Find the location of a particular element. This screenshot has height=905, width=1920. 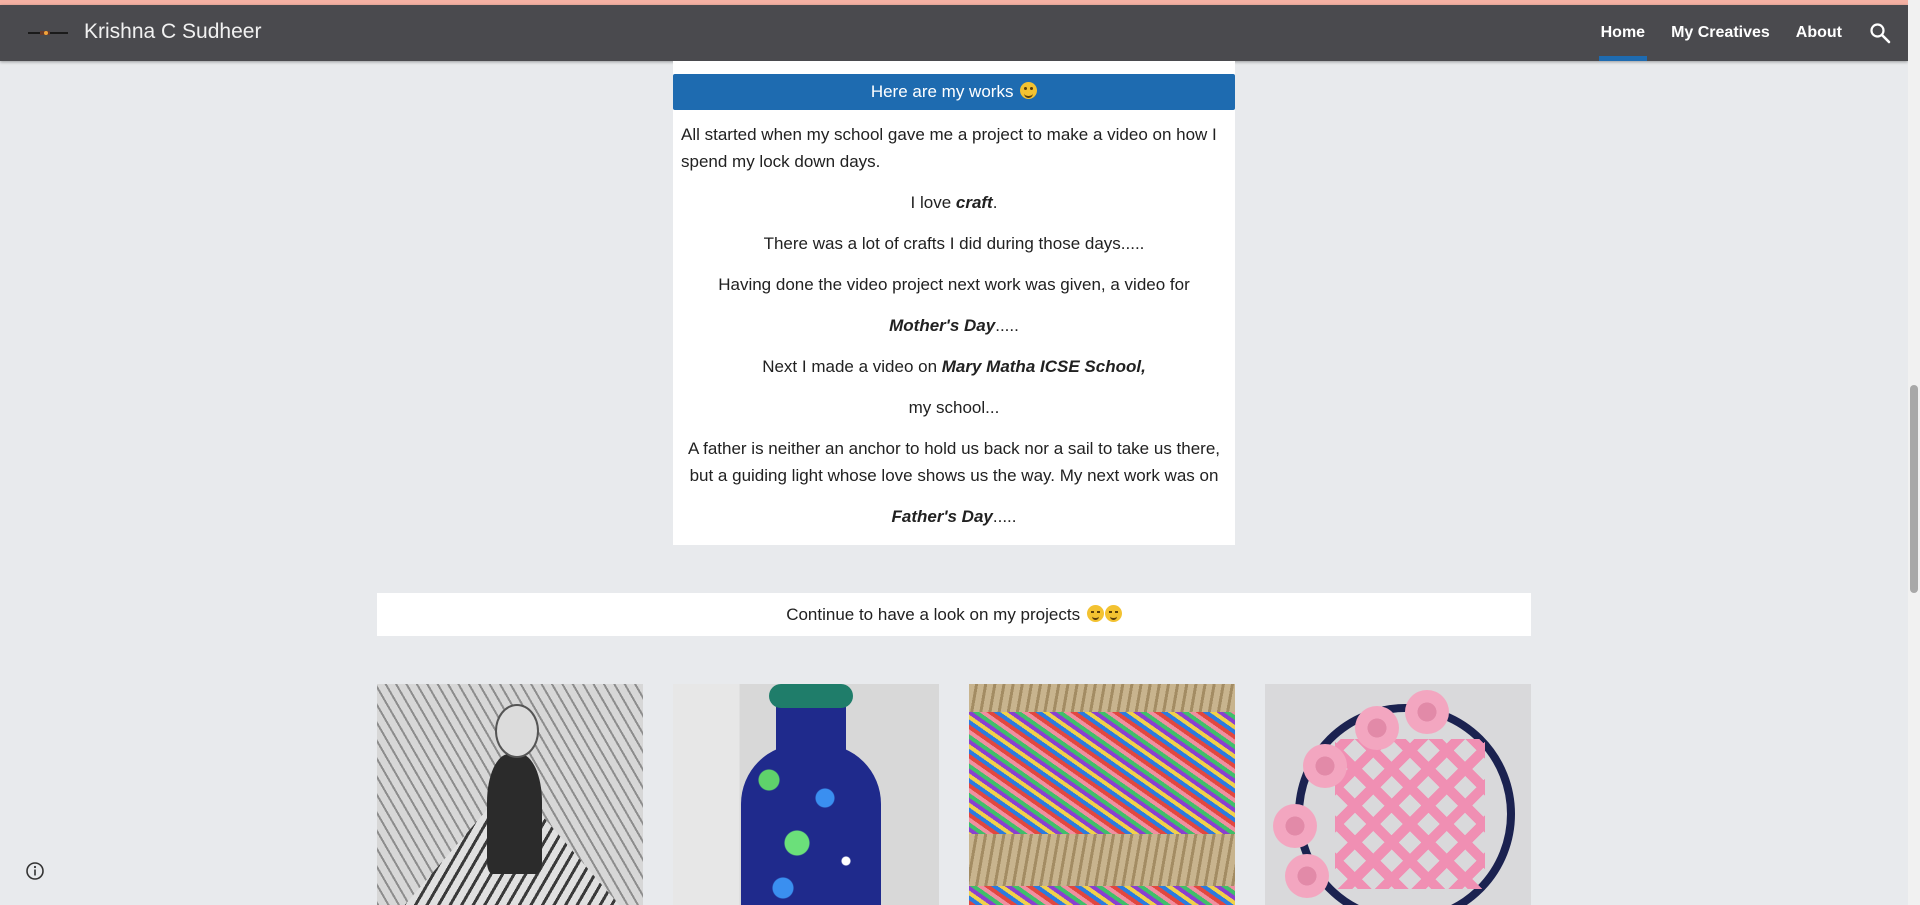

top-nav: Home My Creatives About is located at coordinates (1753, 33).